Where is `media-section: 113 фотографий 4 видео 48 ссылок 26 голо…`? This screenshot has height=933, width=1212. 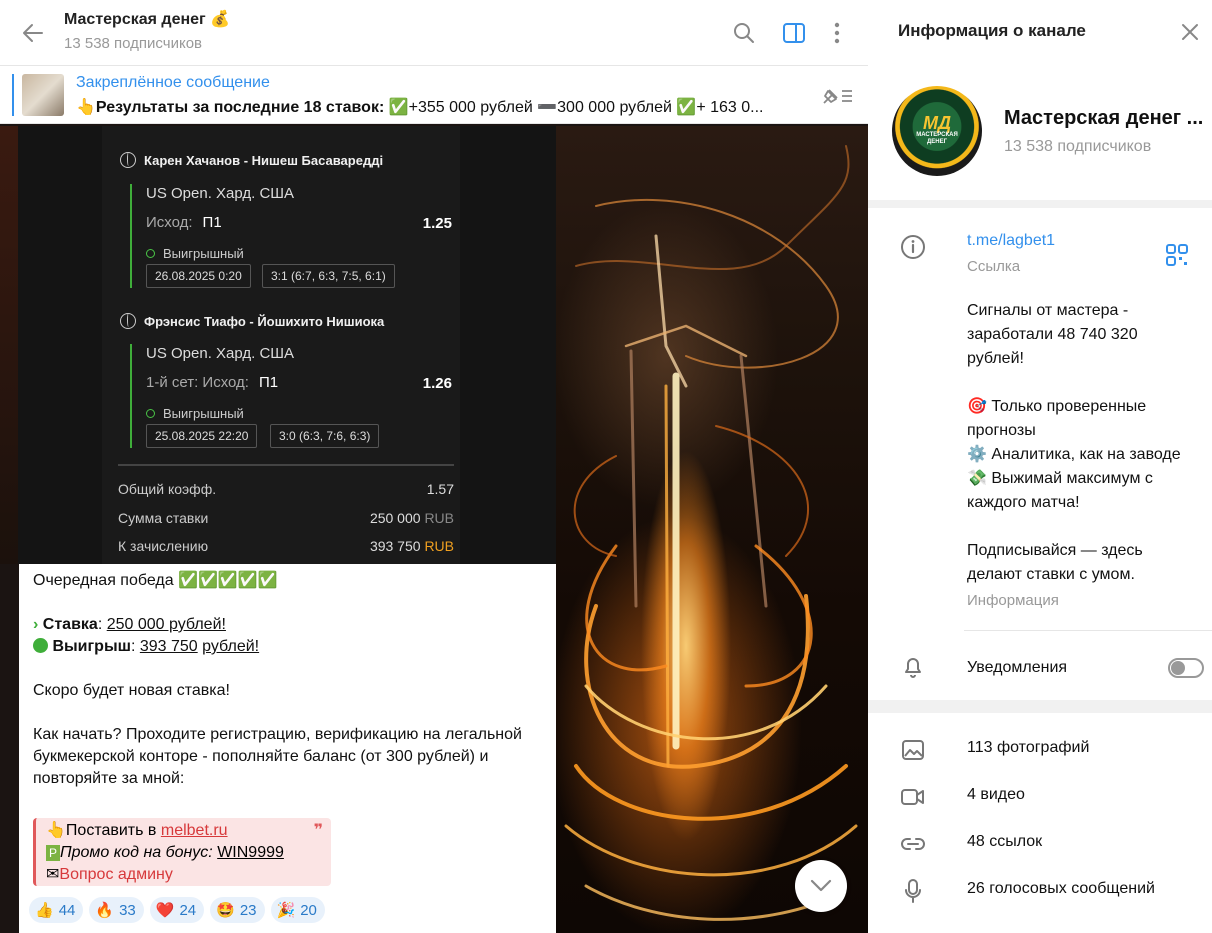
media-section: 113 фотографий 4 видео 48 ссылок 26 голо… is located at coordinates (1040, 823).